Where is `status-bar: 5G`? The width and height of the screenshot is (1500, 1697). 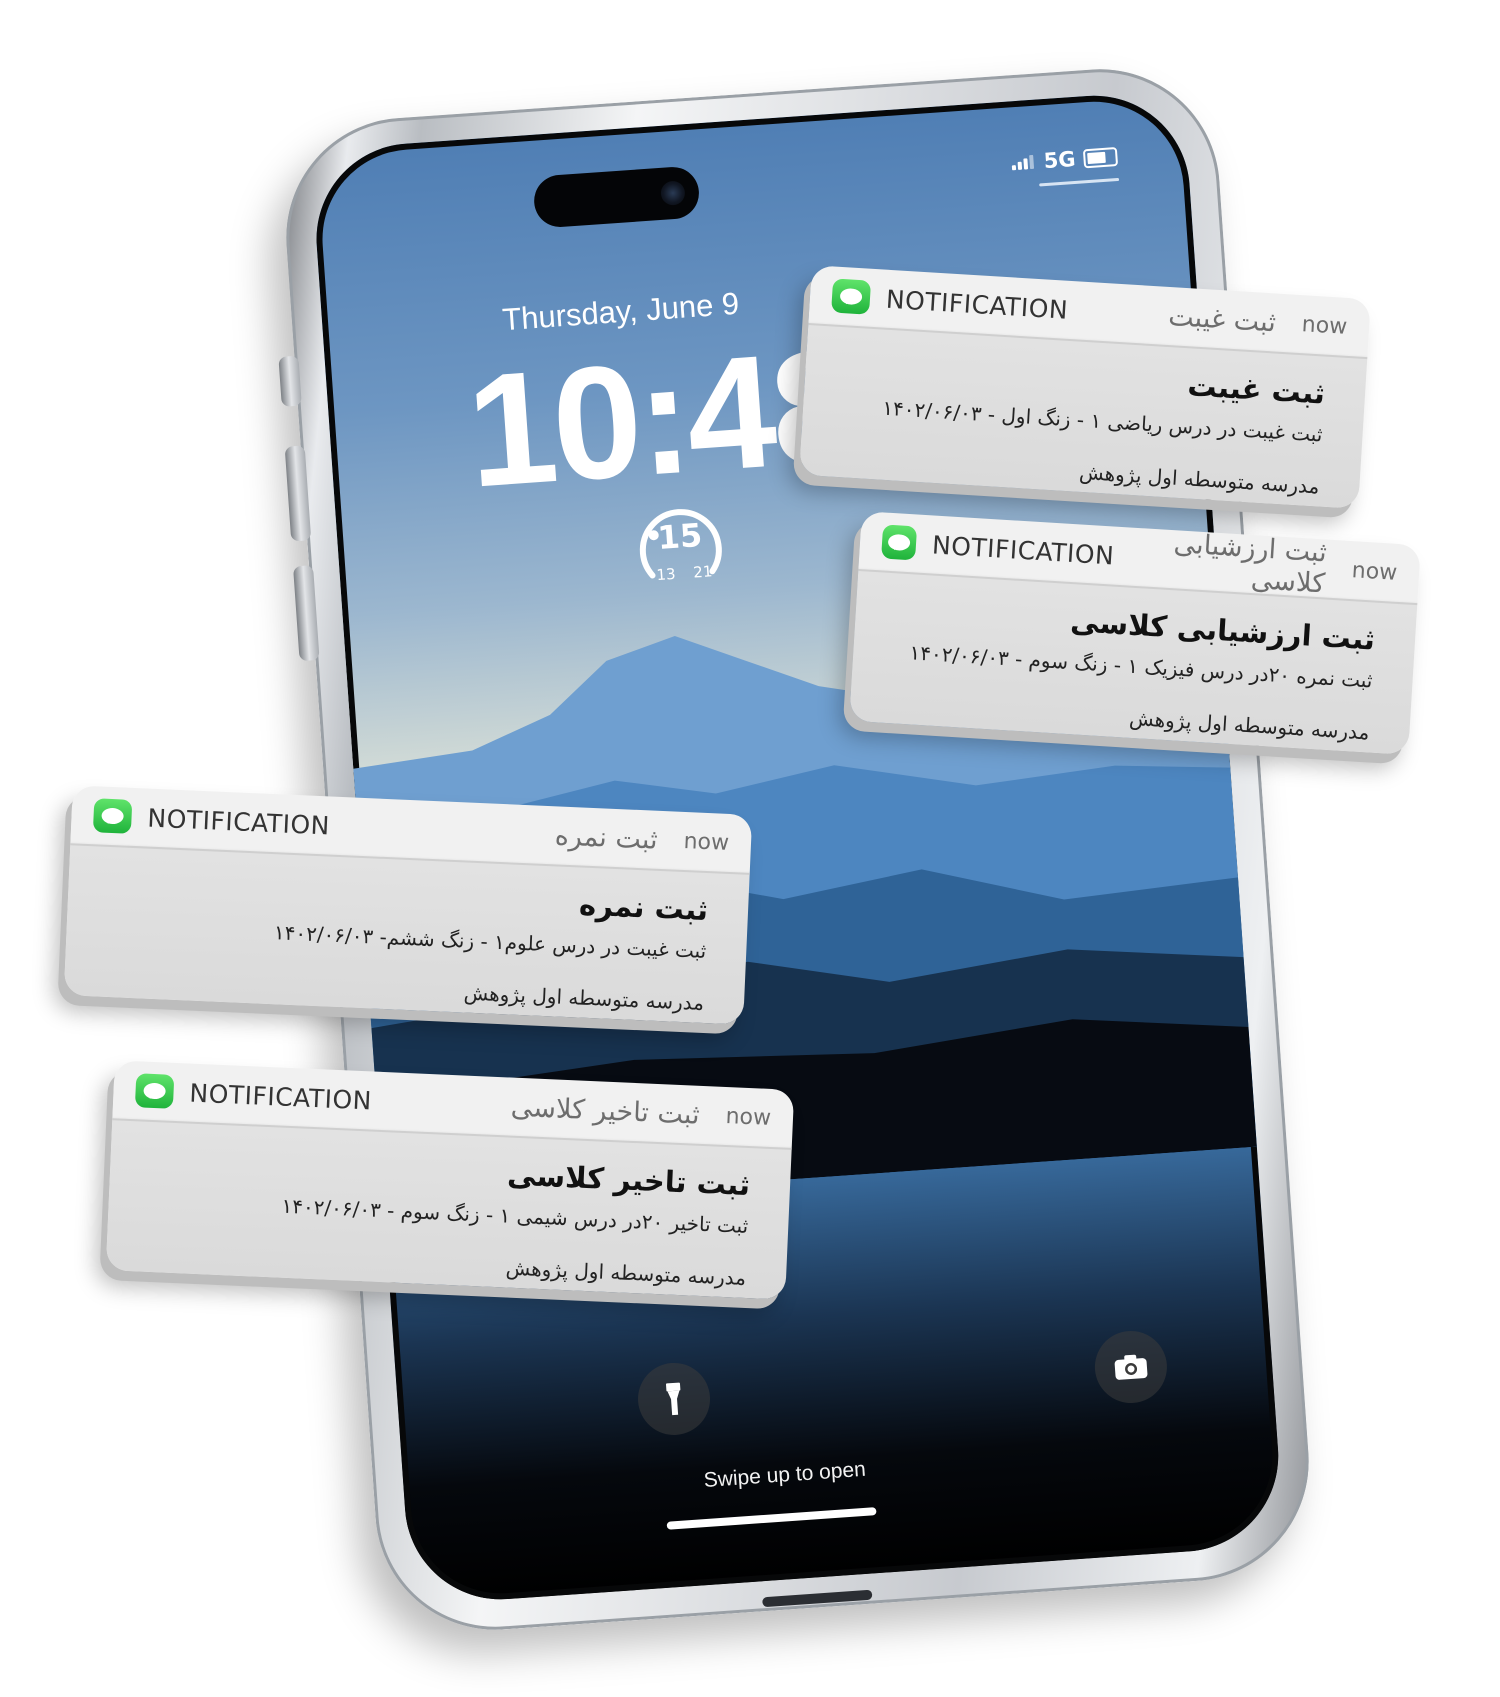 status-bar: 5G is located at coordinates (1065, 160).